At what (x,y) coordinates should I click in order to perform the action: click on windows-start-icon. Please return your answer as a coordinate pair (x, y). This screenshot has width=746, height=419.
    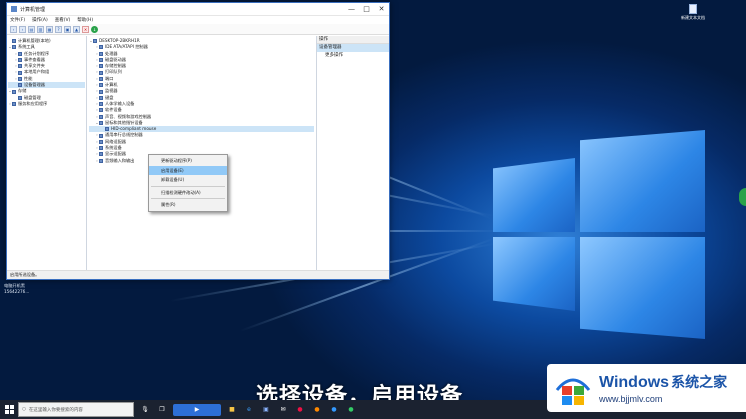
    Looking at the image, I should click on (9, 409).